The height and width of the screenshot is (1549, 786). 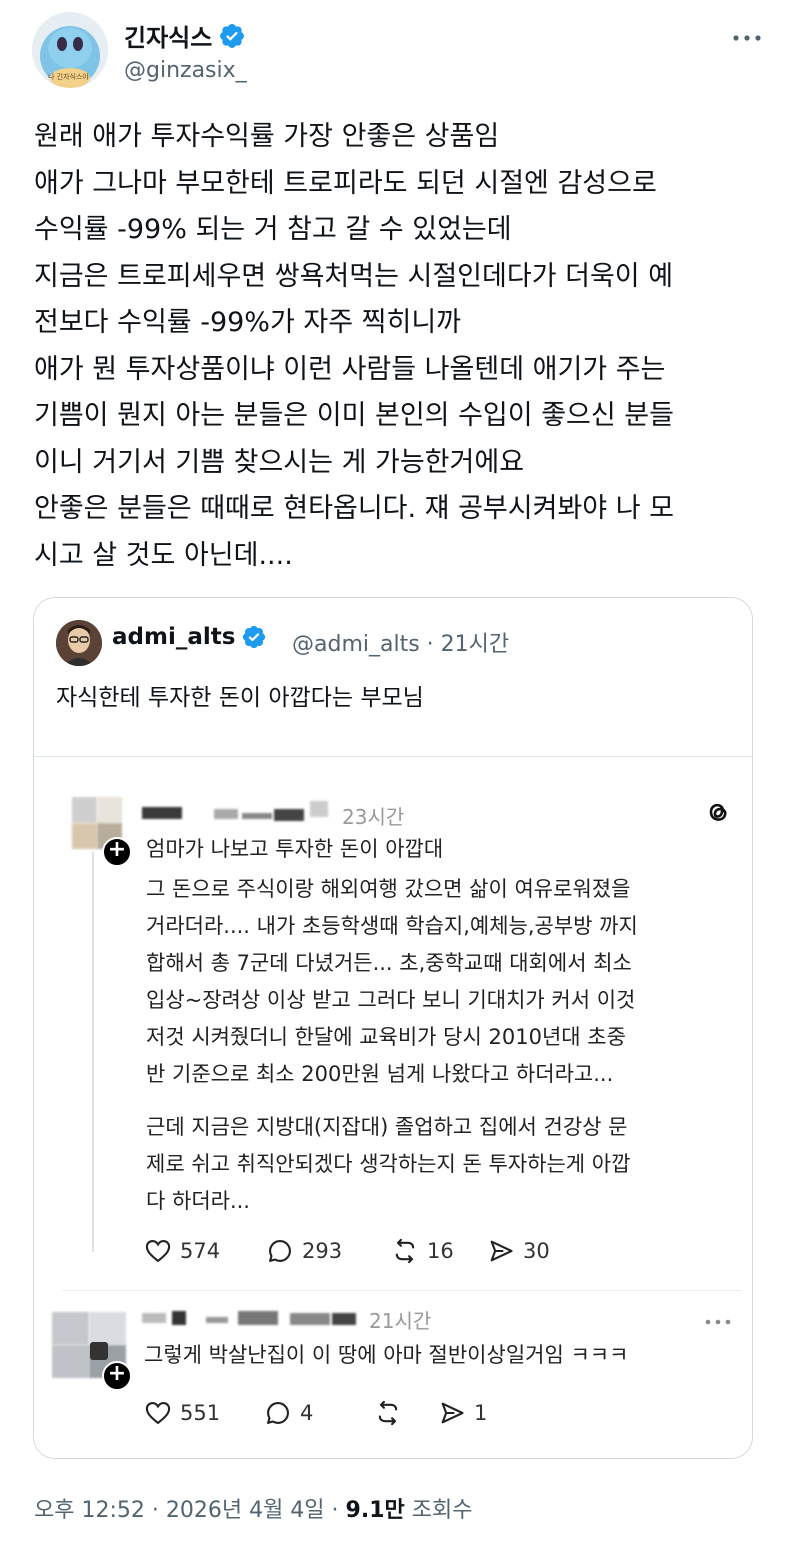 What do you see at coordinates (354, 415) in the screenshot?
I see `tweet-line: 기쁨이 뭔지 아는 분들은 이미 본인의 수입이 좋으신 분들` at bounding box center [354, 415].